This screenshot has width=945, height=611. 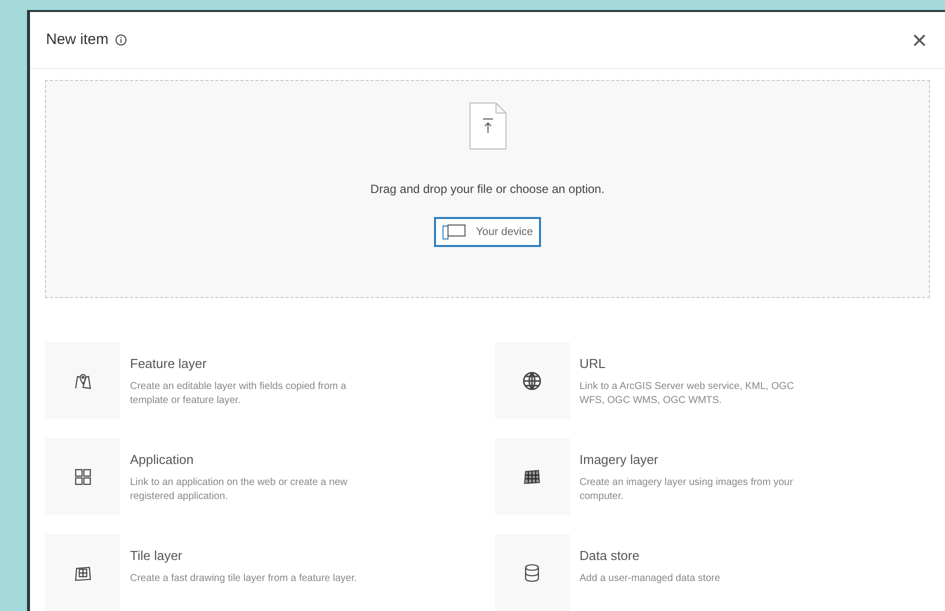 What do you see at coordinates (244, 579) in the screenshot?
I see `option-description: Create a fast drawing tile layer from a feature layer.` at bounding box center [244, 579].